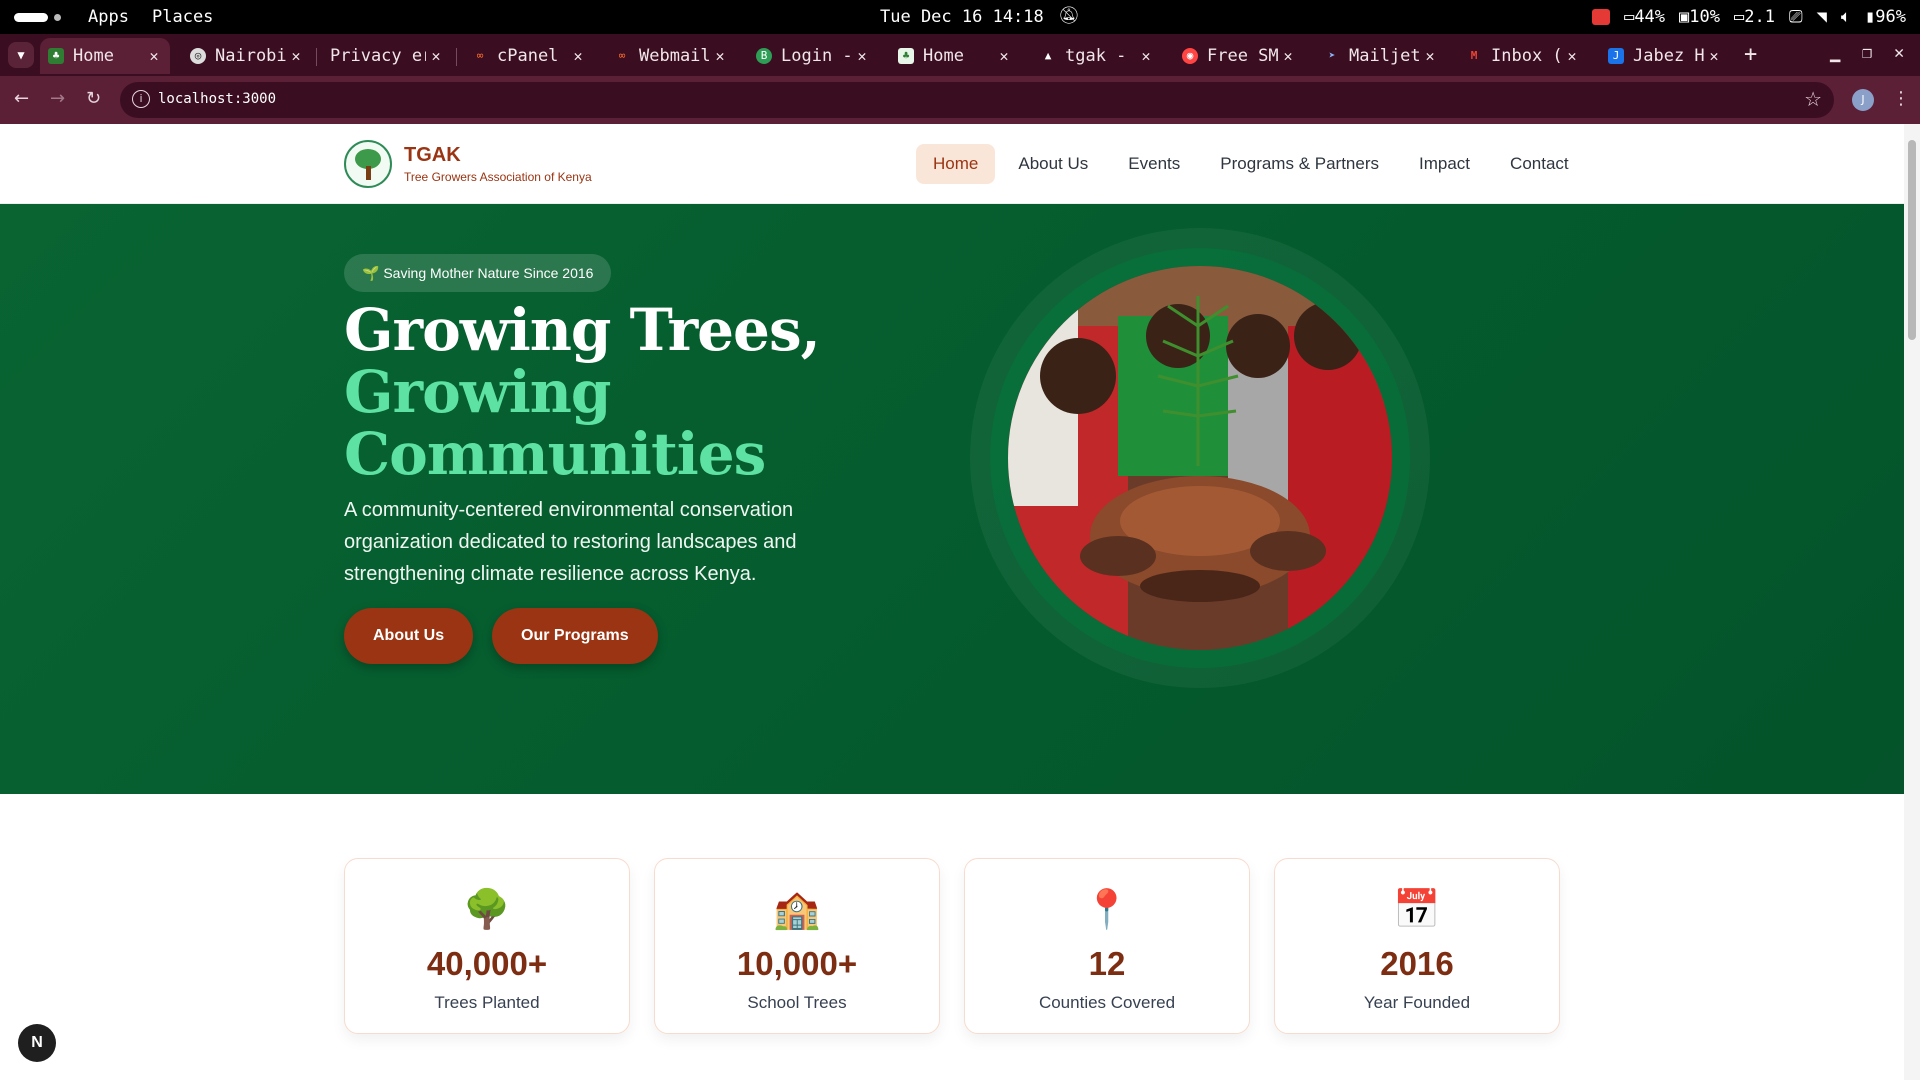 Image resolution: width=1920 pixels, height=1080 pixels. I want to click on stat-card-trees-planted: 🌳 40,000+ Trees Planted, so click(487, 946).